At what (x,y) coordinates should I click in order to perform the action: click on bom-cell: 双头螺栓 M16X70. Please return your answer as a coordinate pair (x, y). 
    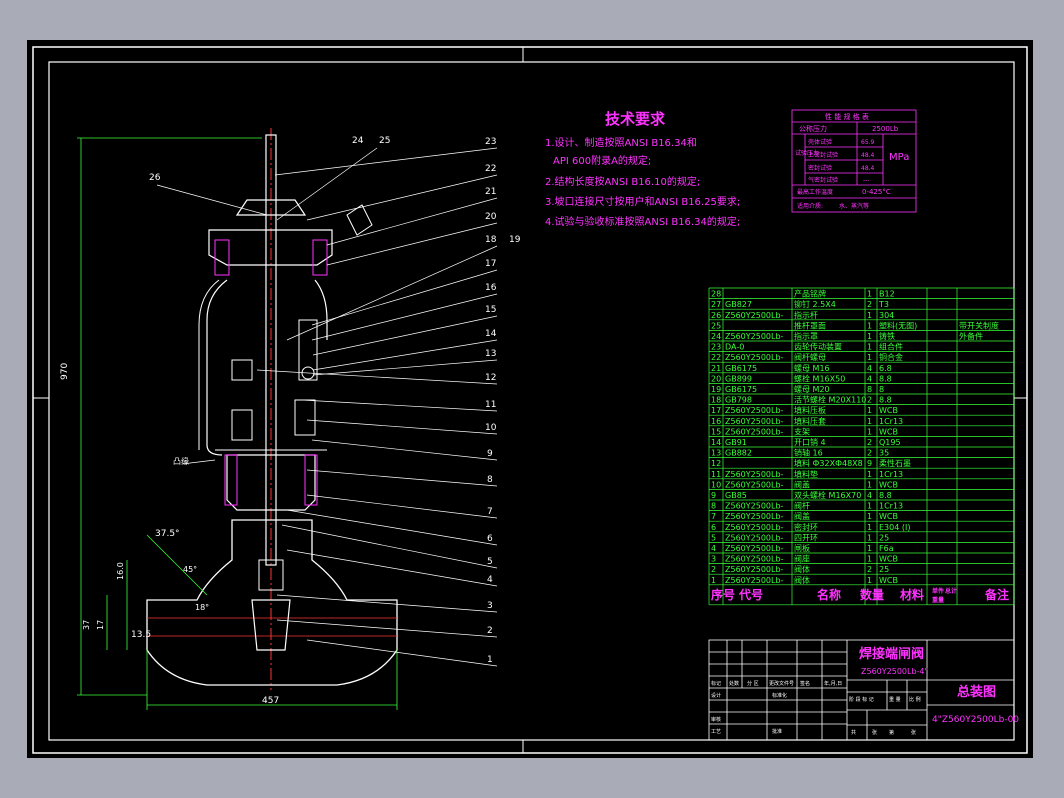
    Looking at the image, I should click on (827, 495).